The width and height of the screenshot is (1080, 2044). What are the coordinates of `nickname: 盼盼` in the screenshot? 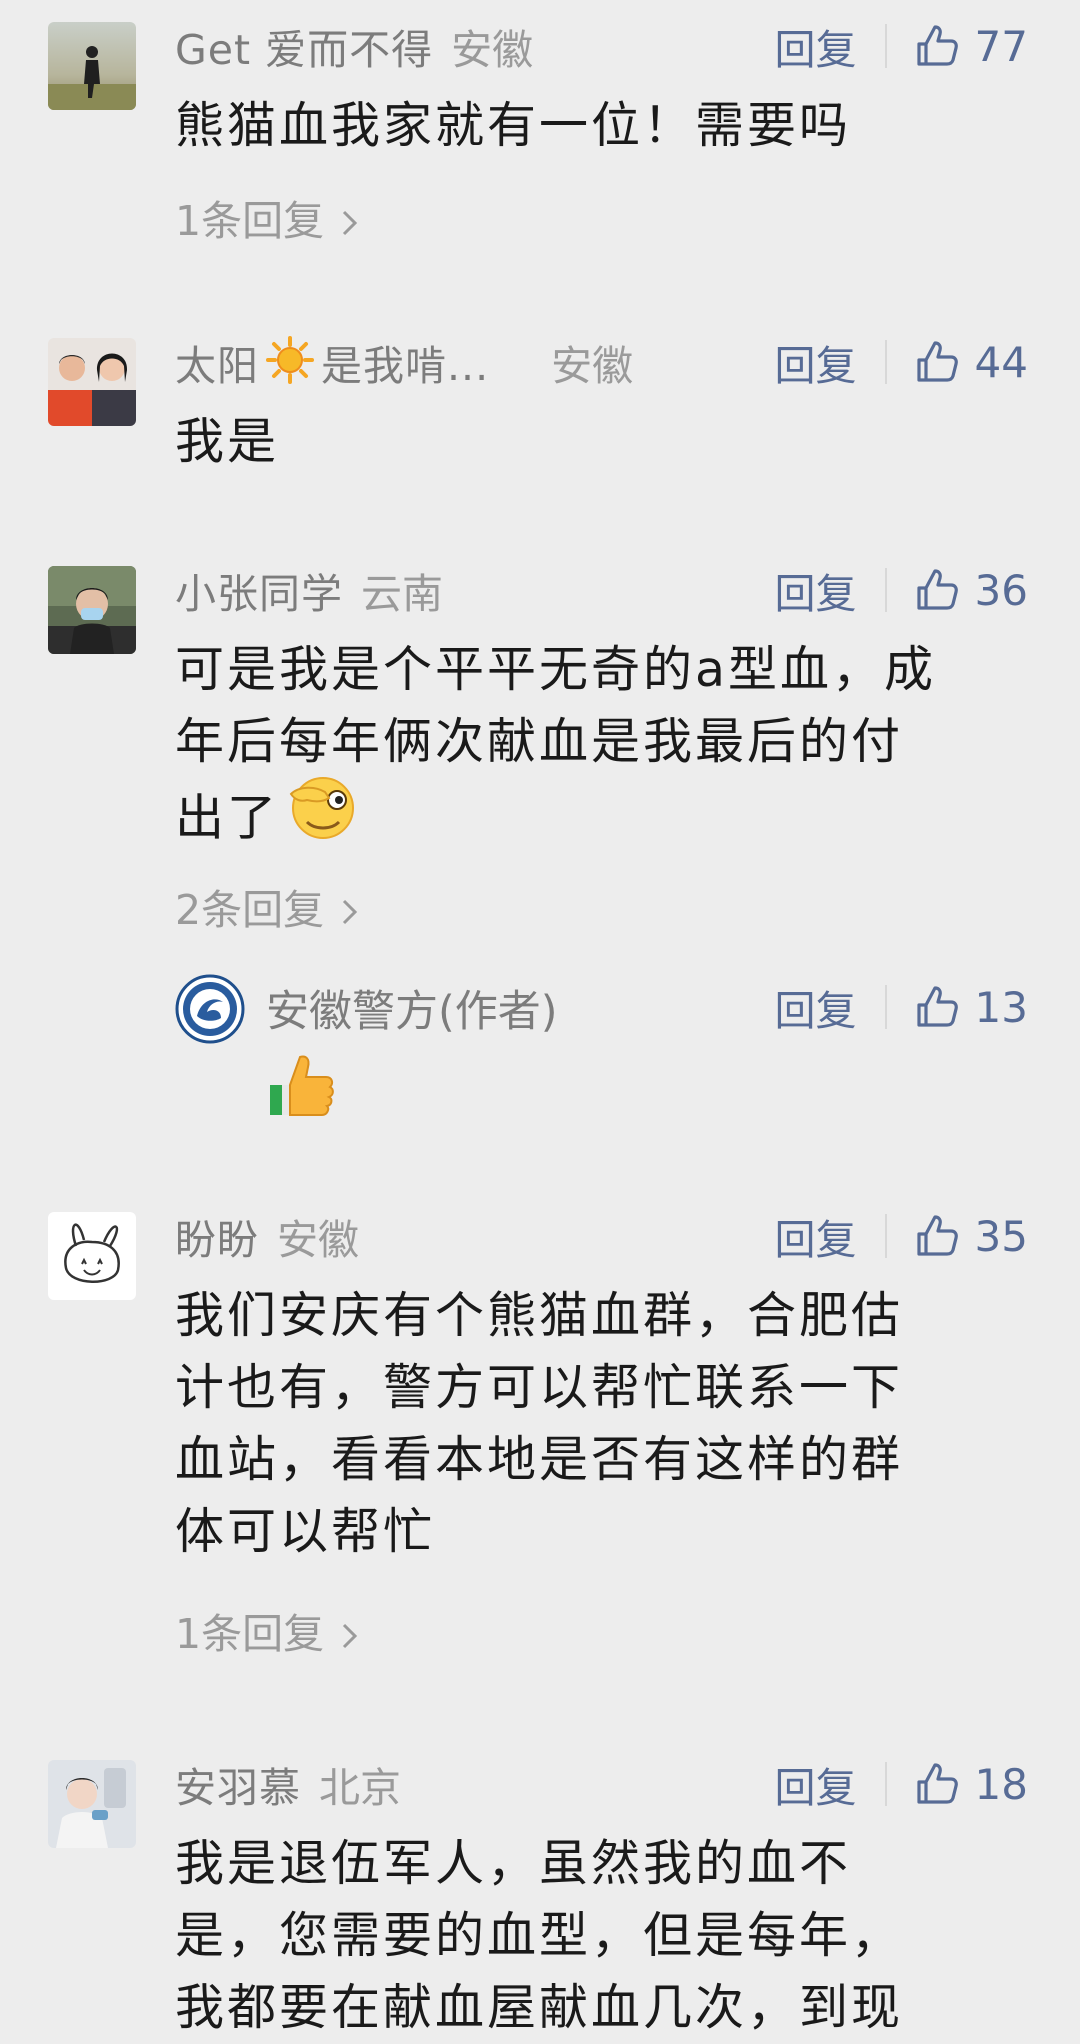 It's located at (217, 1236).